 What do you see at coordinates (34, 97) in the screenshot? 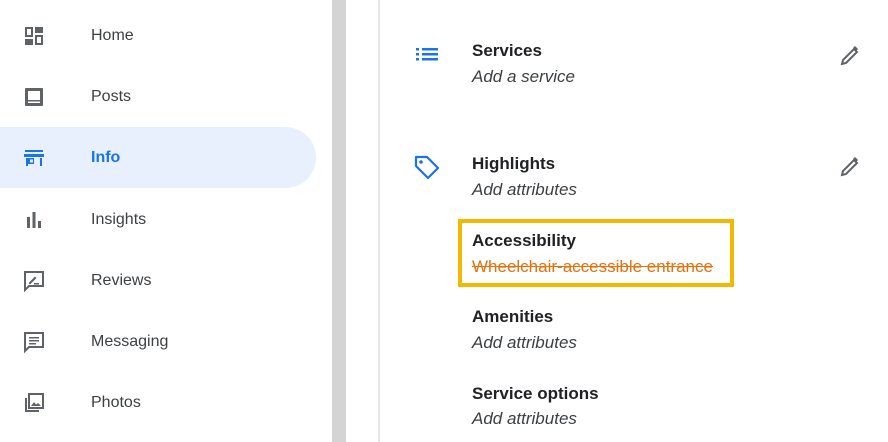
I see `posts-icon` at bounding box center [34, 97].